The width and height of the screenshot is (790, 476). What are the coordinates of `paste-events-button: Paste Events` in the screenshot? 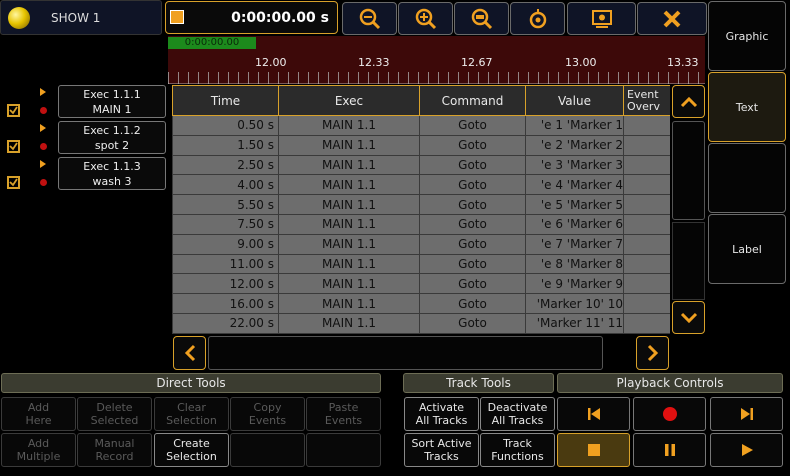 It's located at (343, 414).